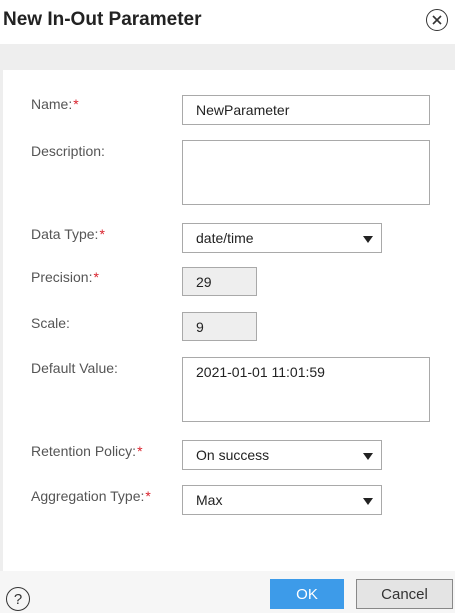 The height and width of the screenshot is (613, 455). What do you see at coordinates (65, 277) in the screenshot?
I see `precision-label: Precision:*` at bounding box center [65, 277].